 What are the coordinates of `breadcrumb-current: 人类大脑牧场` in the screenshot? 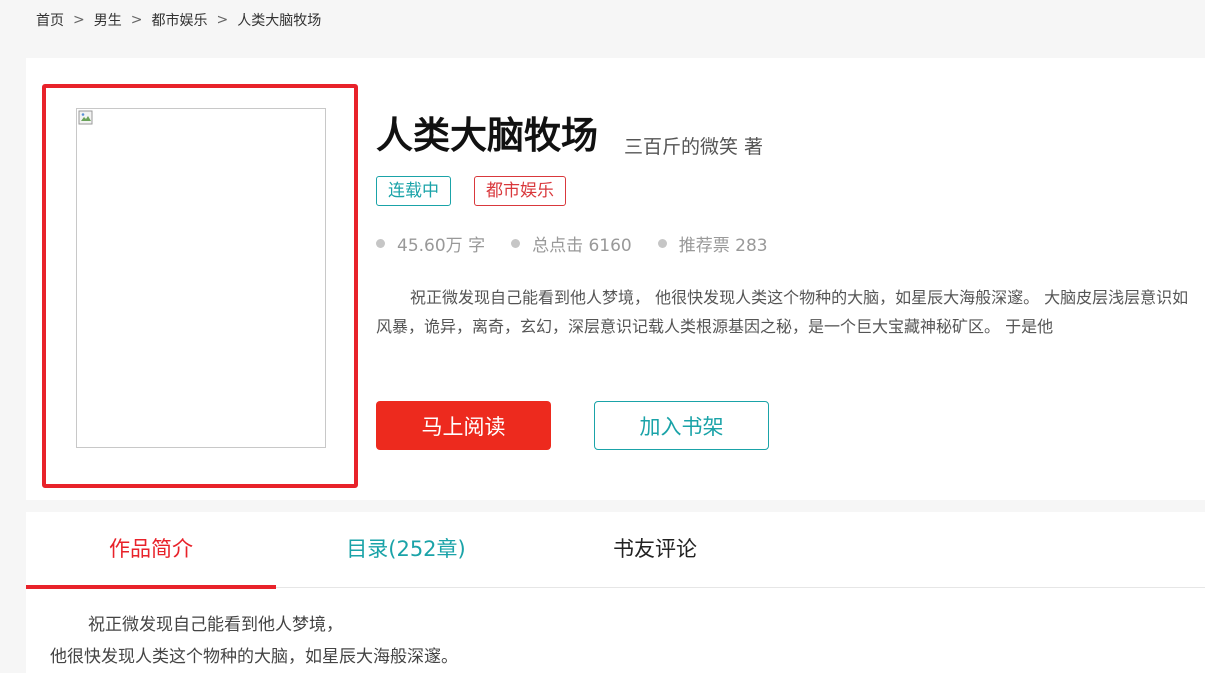 It's located at (279, 21).